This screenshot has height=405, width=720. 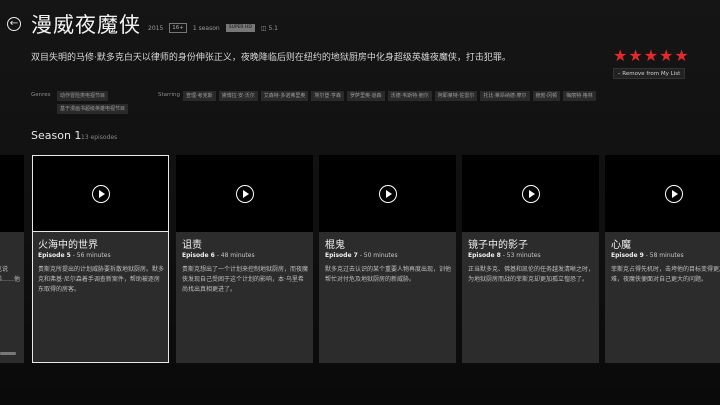 What do you see at coordinates (484, 255) in the screenshot?
I see `episode-number: Episode 8` at bounding box center [484, 255].